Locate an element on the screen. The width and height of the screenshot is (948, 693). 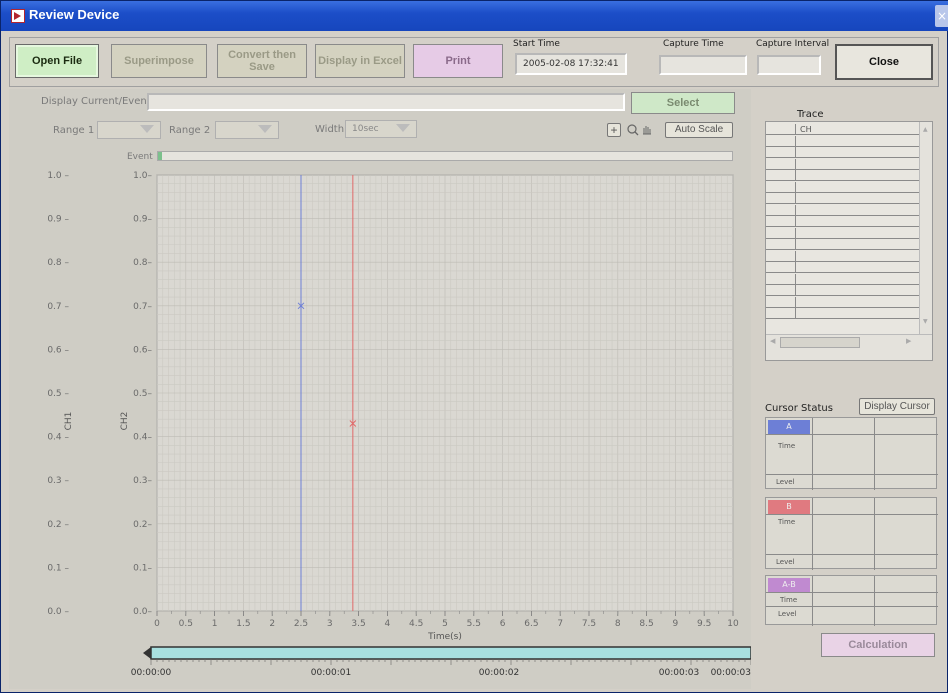
timeline-slider-bar is located at coordinates (450, 653).